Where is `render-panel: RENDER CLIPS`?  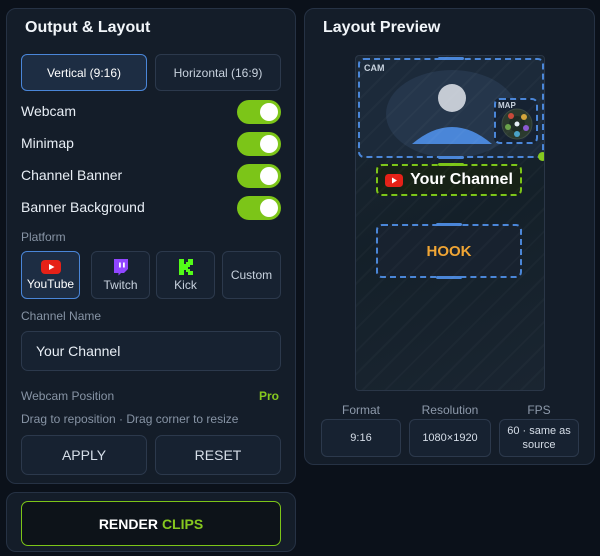 render-panel: RENDER CLIPS is located at coordinates (151, 522).